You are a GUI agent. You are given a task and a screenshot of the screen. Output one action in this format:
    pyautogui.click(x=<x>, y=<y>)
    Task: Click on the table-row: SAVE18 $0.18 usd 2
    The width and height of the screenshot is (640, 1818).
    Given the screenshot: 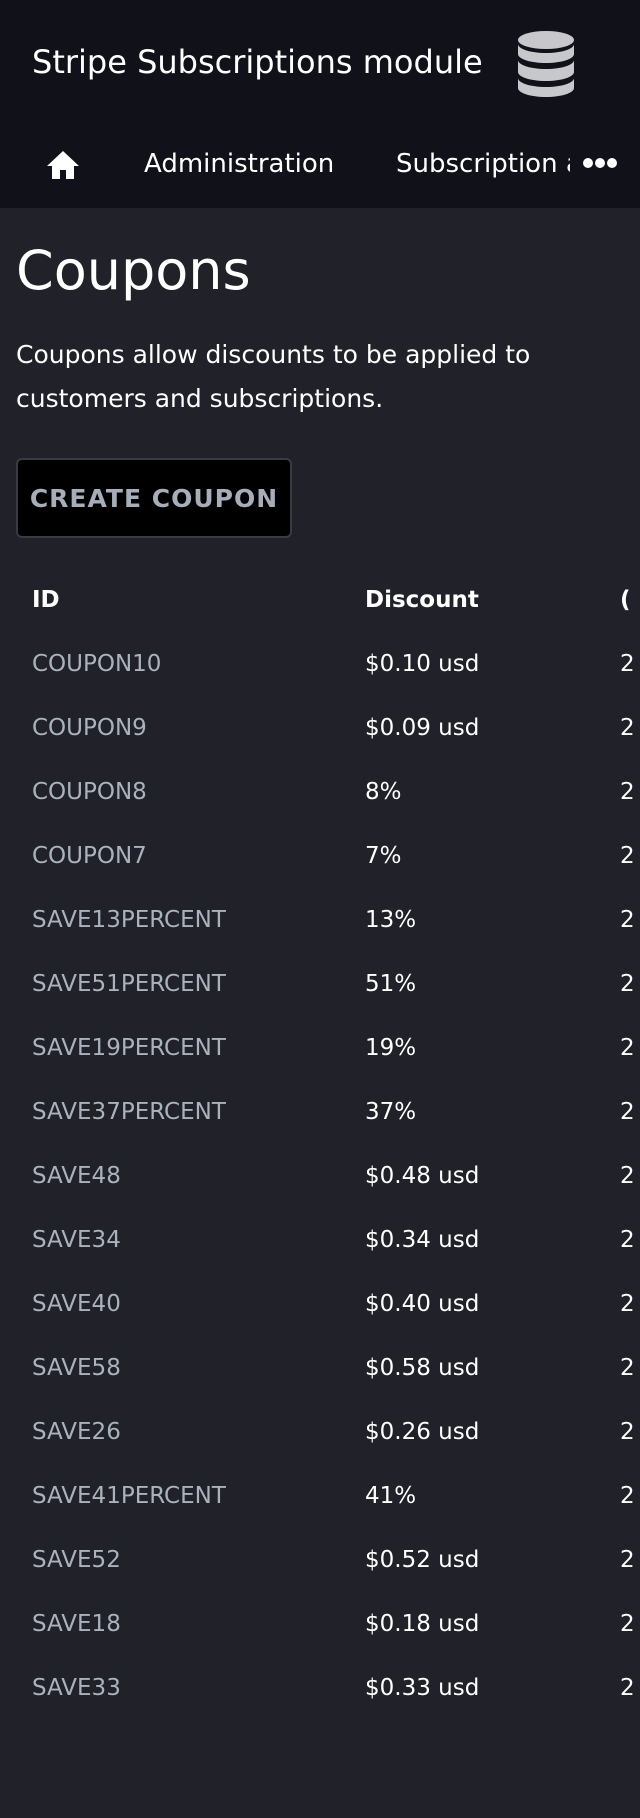 What is the action you would take?
    pyautogui.click(x=320, y=1624)
    